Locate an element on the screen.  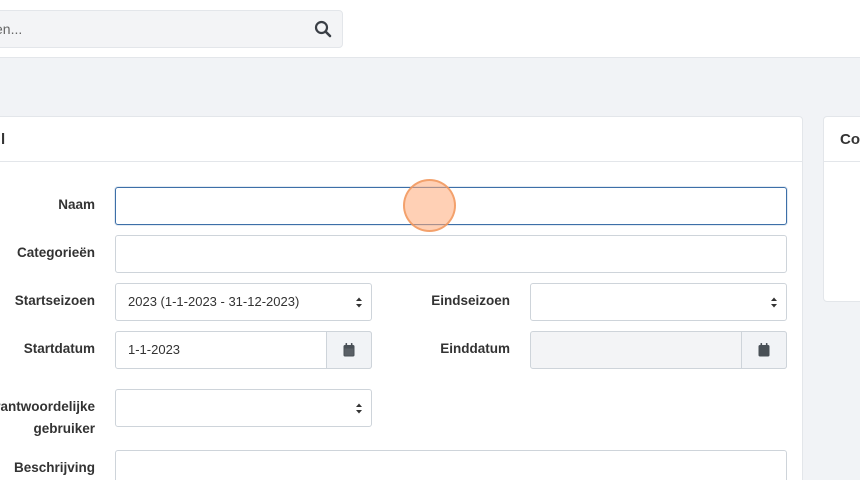
categorieen-label: Categorieën is located at coordinates (55, 252).